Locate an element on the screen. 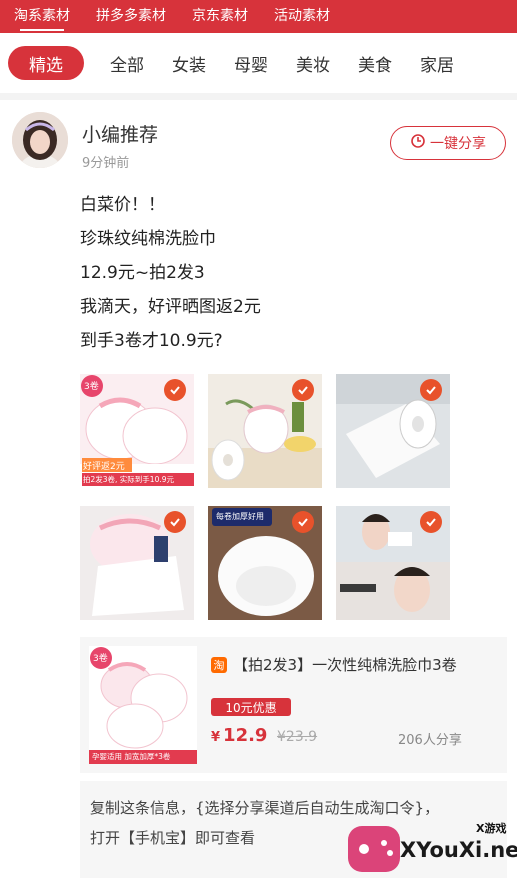 This screenshot has height=878, width=517. thumbnail-footer: 孕婴适用 加宽加厚*3卷 is located at coordinates (131, 756).